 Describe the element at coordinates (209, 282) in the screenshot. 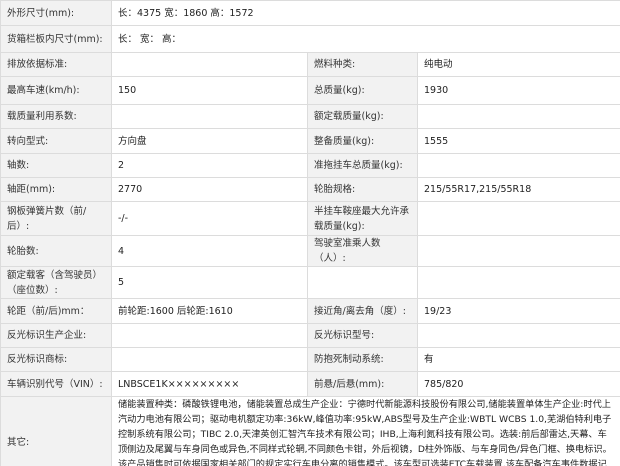

I see `value-rated-seats: 5` at that location.